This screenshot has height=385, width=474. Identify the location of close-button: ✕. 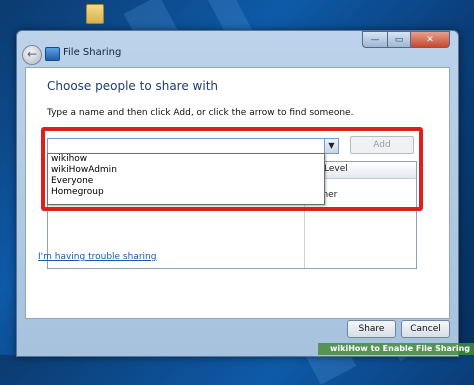
(430, 39).